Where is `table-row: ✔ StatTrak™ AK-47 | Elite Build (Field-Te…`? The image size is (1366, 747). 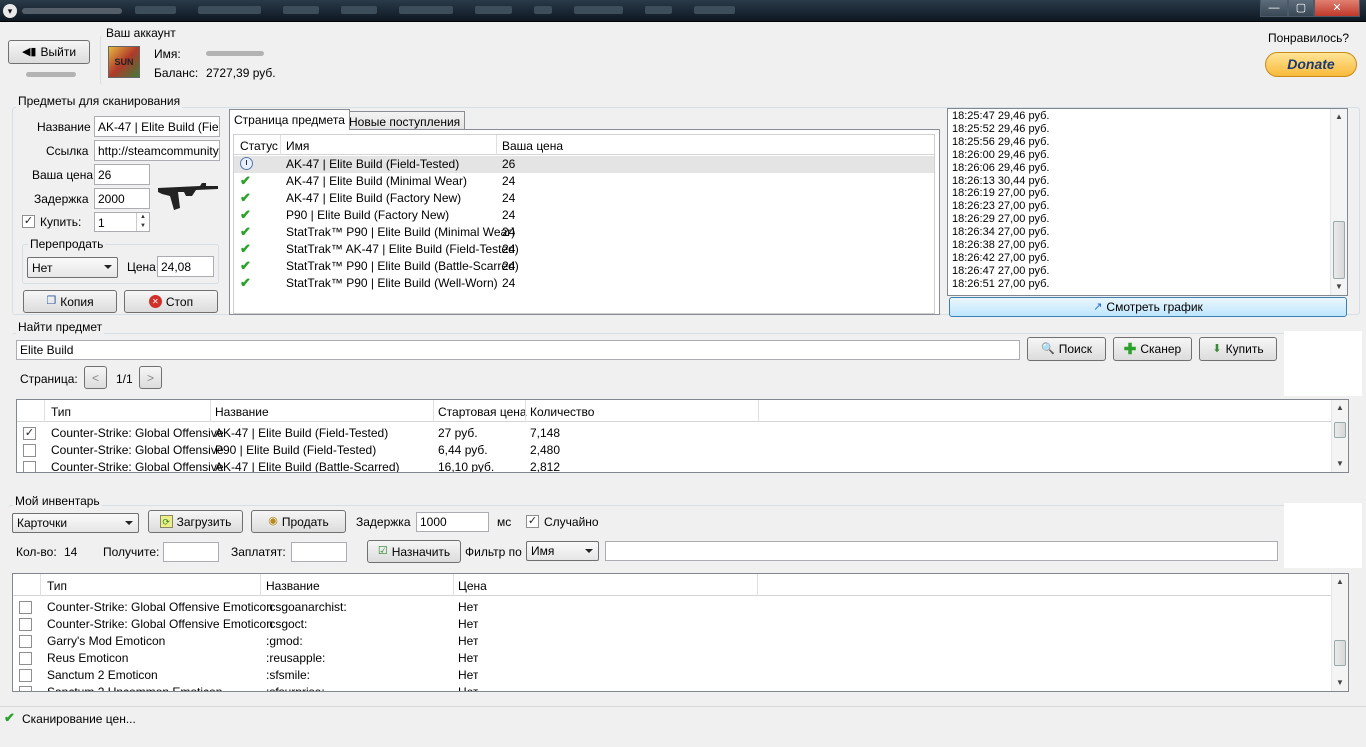 table-row: ✔ StatTrak™ AK-47 | Elite Build (Field-Te… is located at coordinates (584, 249).